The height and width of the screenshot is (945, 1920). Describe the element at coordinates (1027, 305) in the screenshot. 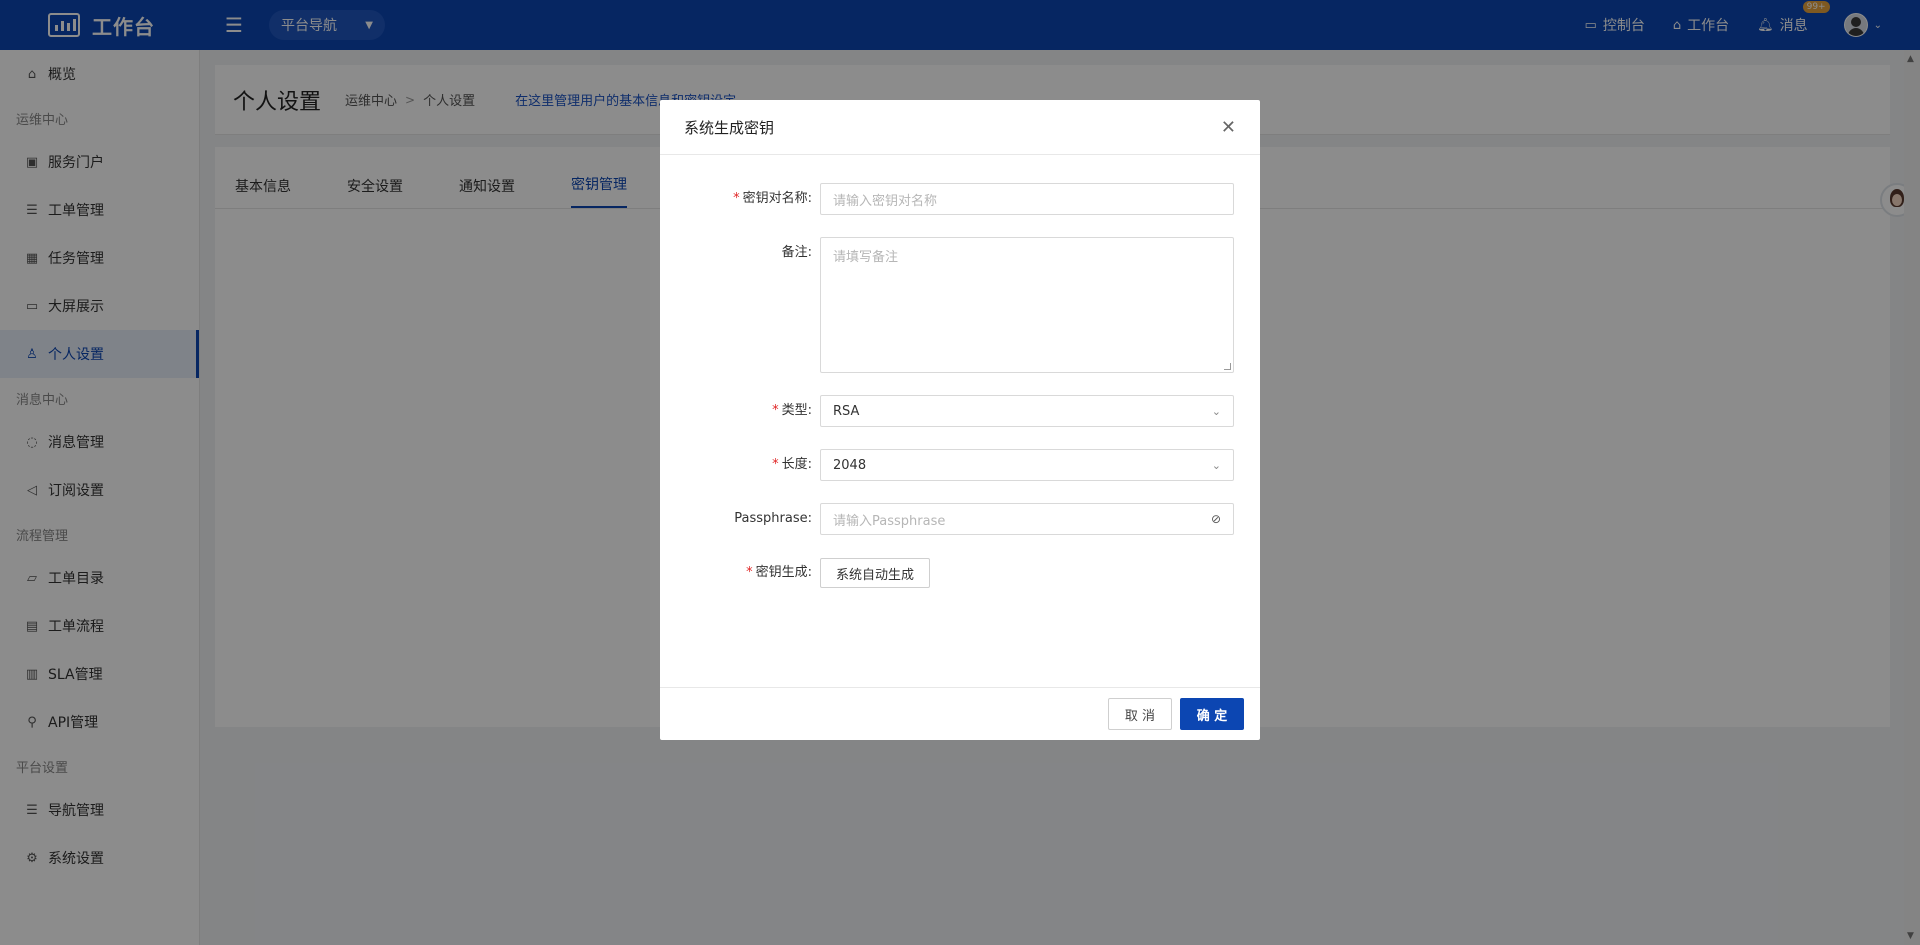

I see `note-textarea: 请填写备注` at that location.